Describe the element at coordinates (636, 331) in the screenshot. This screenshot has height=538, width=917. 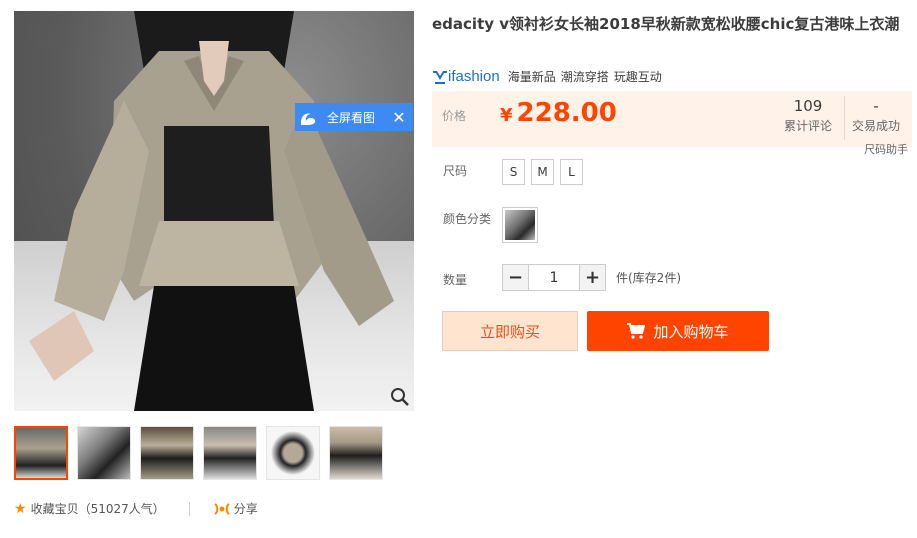
I see `cart-icon` at that location.